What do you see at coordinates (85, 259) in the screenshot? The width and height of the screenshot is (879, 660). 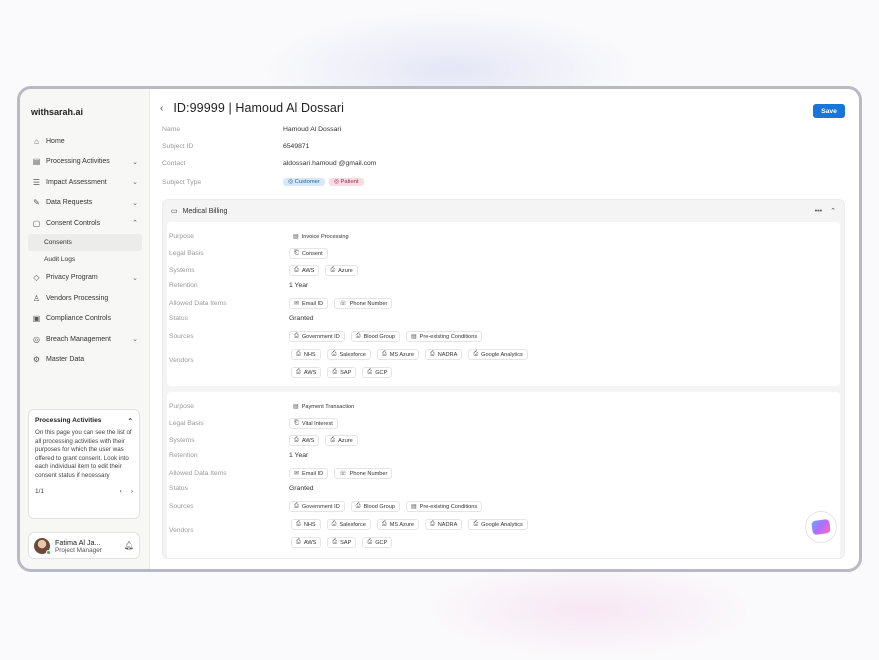 I see `sidebar-subitem-audit-logs: Audit Logs` at bounding box center [85, 259].